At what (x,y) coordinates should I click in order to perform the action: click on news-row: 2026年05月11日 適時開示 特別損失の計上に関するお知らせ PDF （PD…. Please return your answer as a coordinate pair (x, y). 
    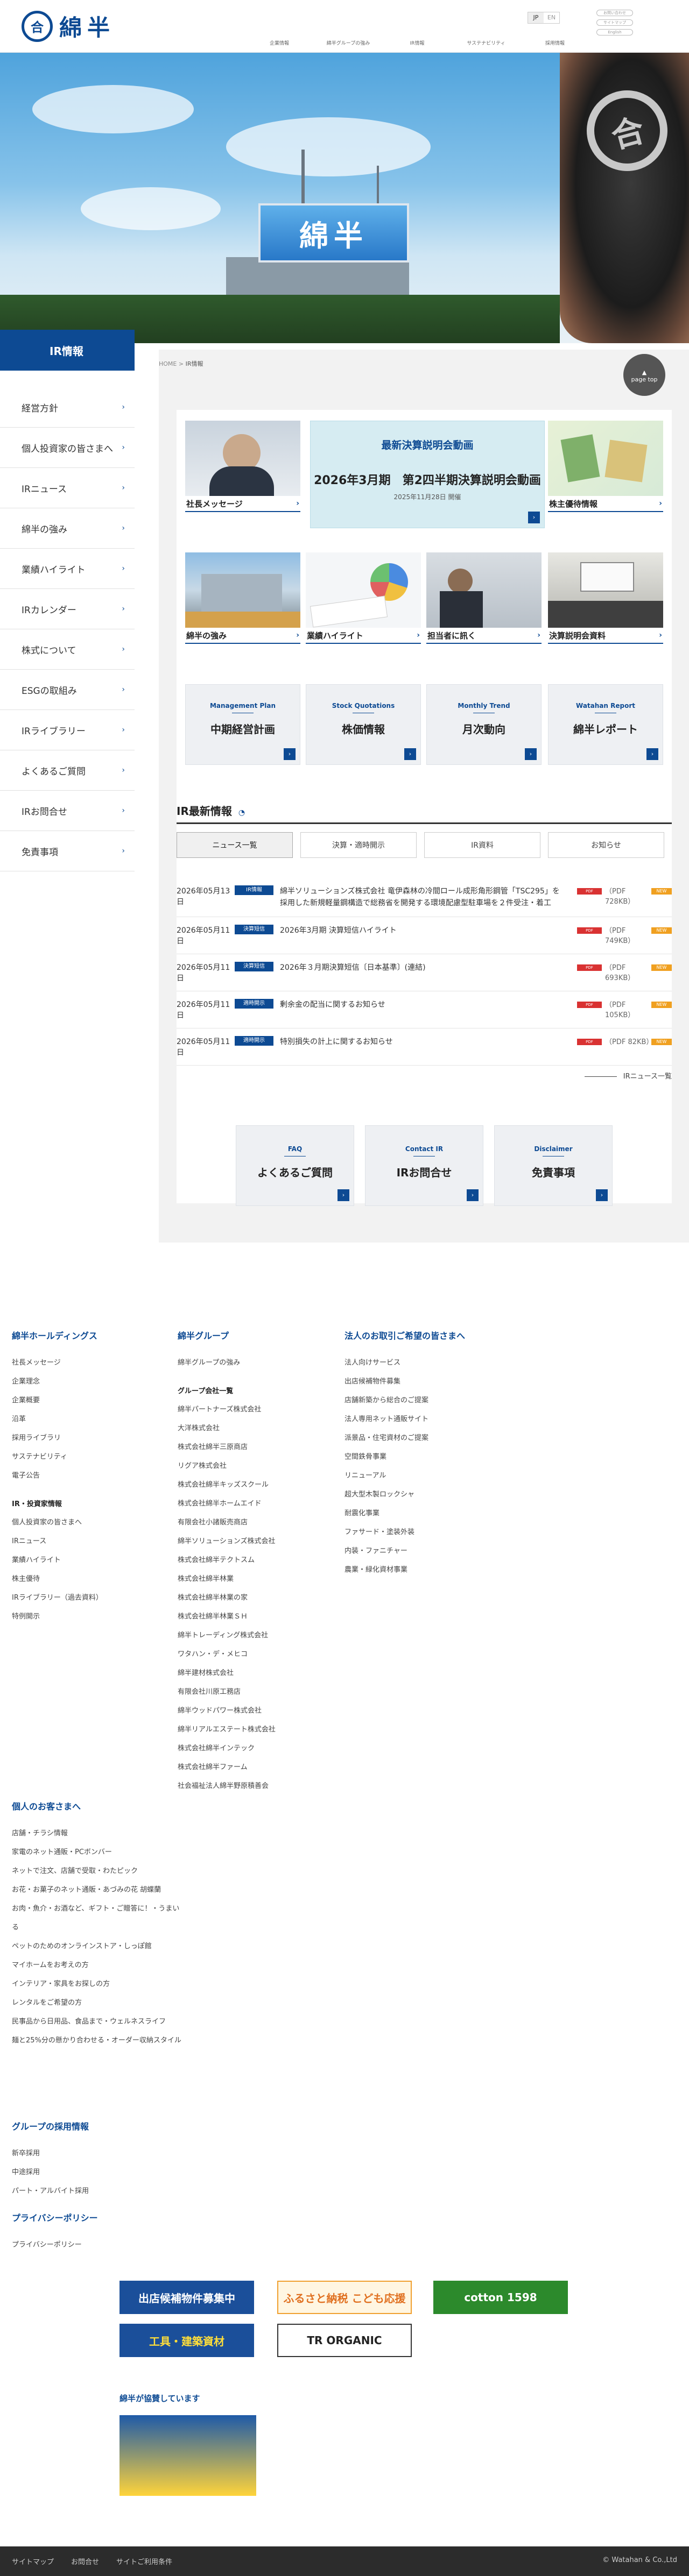
    Looking at the image, I should click on (425, 1047).